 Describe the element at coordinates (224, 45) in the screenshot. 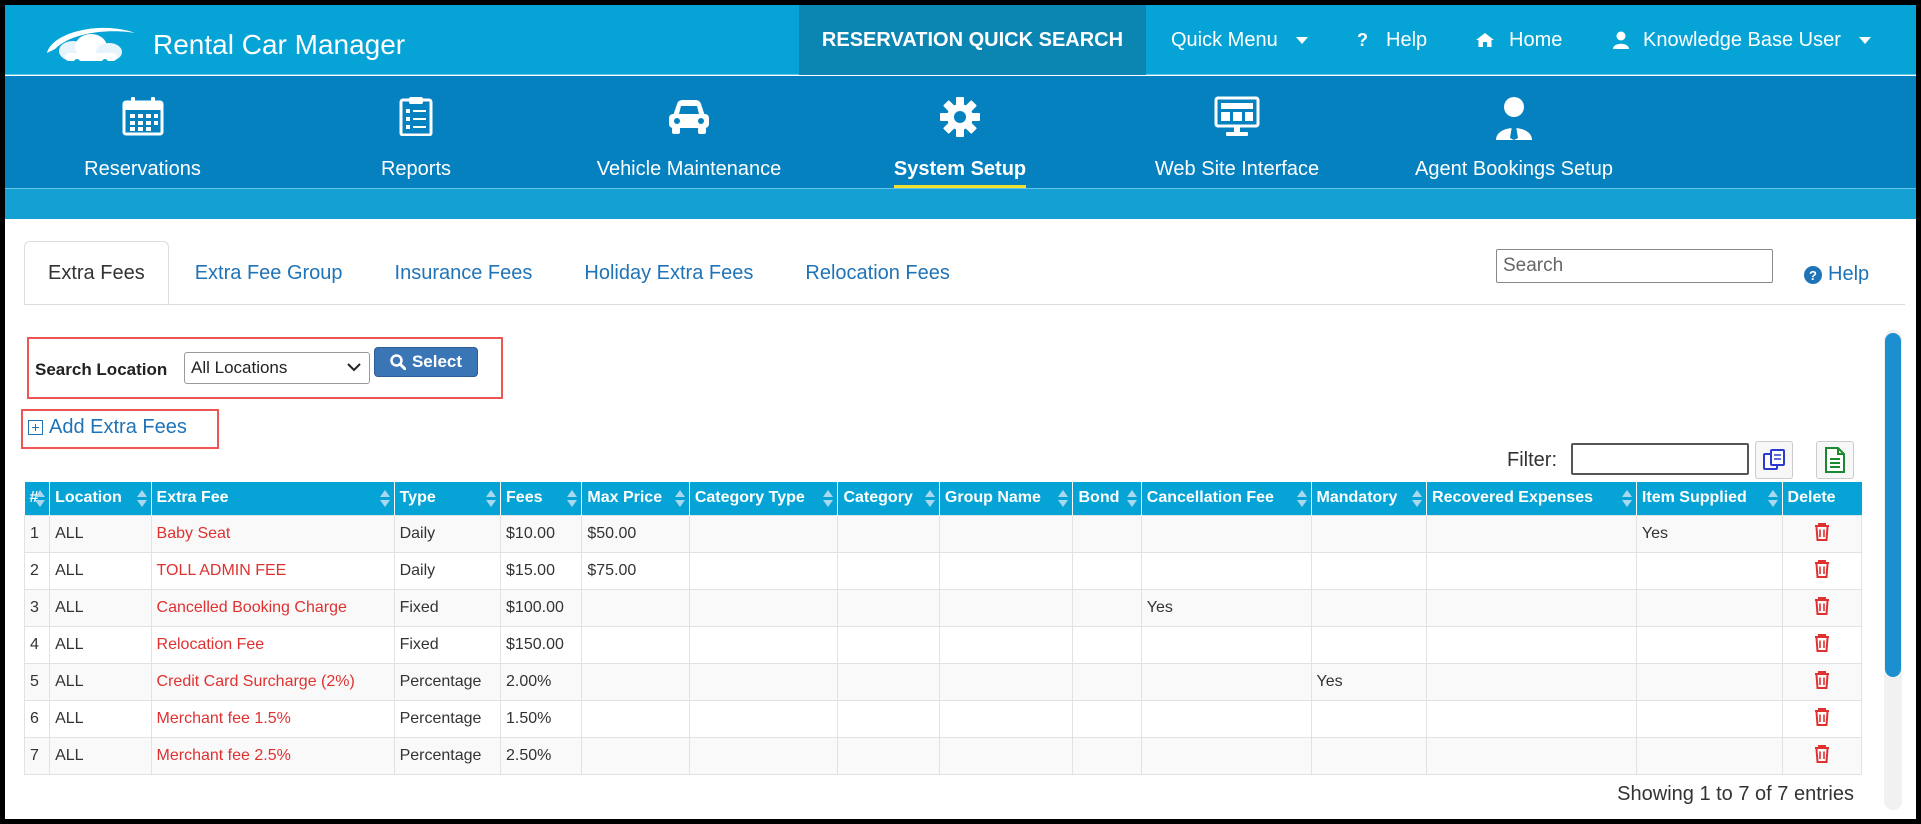

I see `brand: Rental Car Manager` at that location.